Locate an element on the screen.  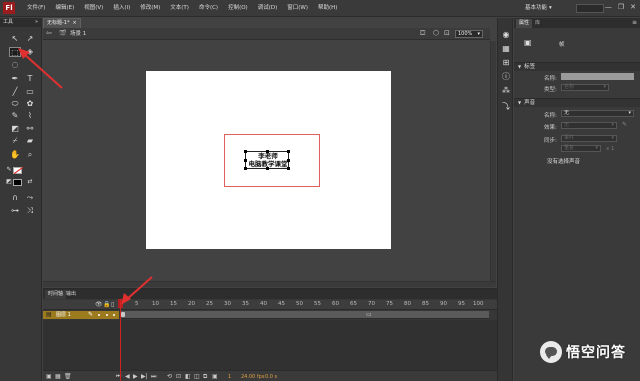
eraser-tool-icon: ▰ is located at coordinates (30, 141).